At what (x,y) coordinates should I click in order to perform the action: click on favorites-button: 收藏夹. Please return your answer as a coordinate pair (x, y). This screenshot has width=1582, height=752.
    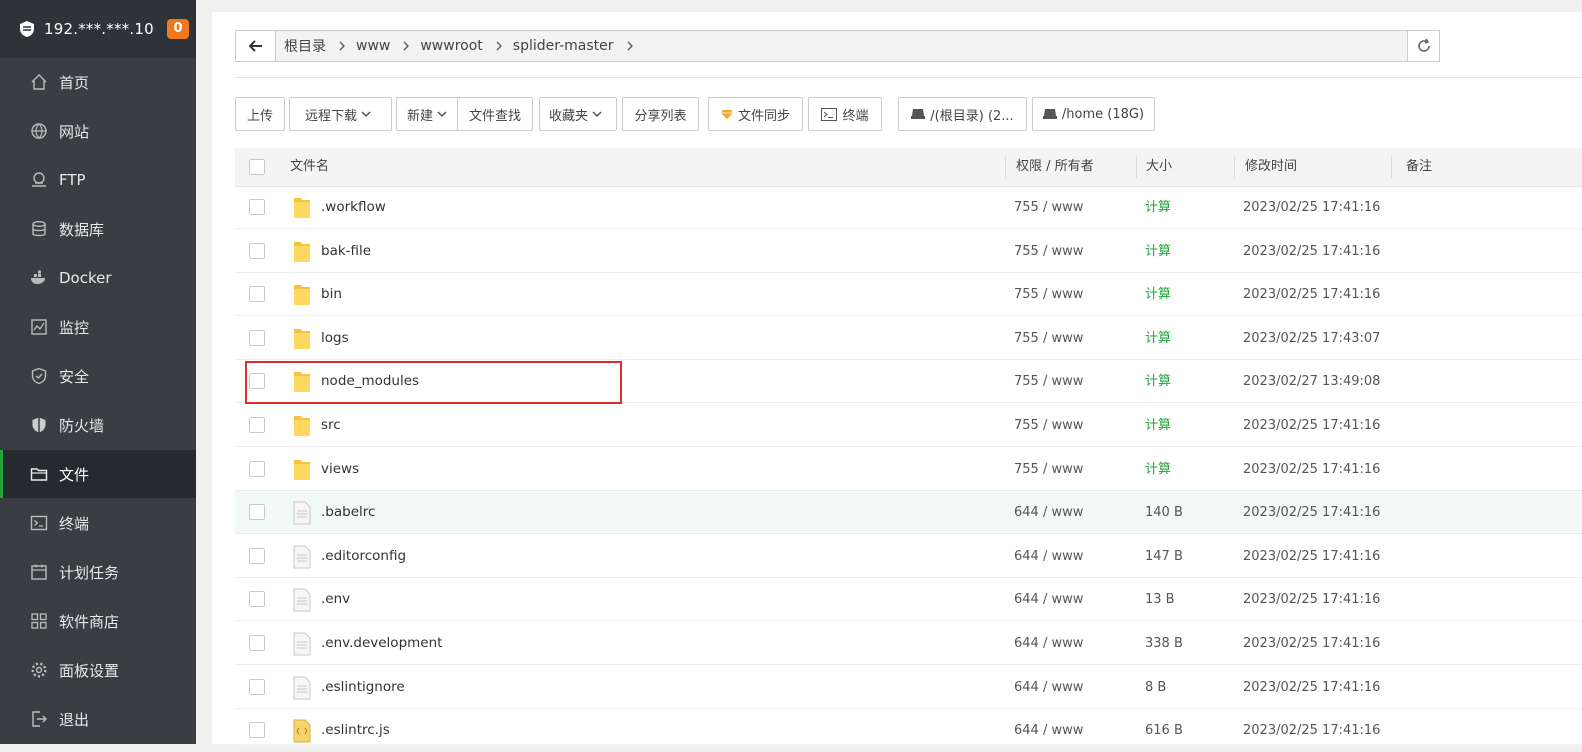
    Looking at the image, I should click on (578, 114).